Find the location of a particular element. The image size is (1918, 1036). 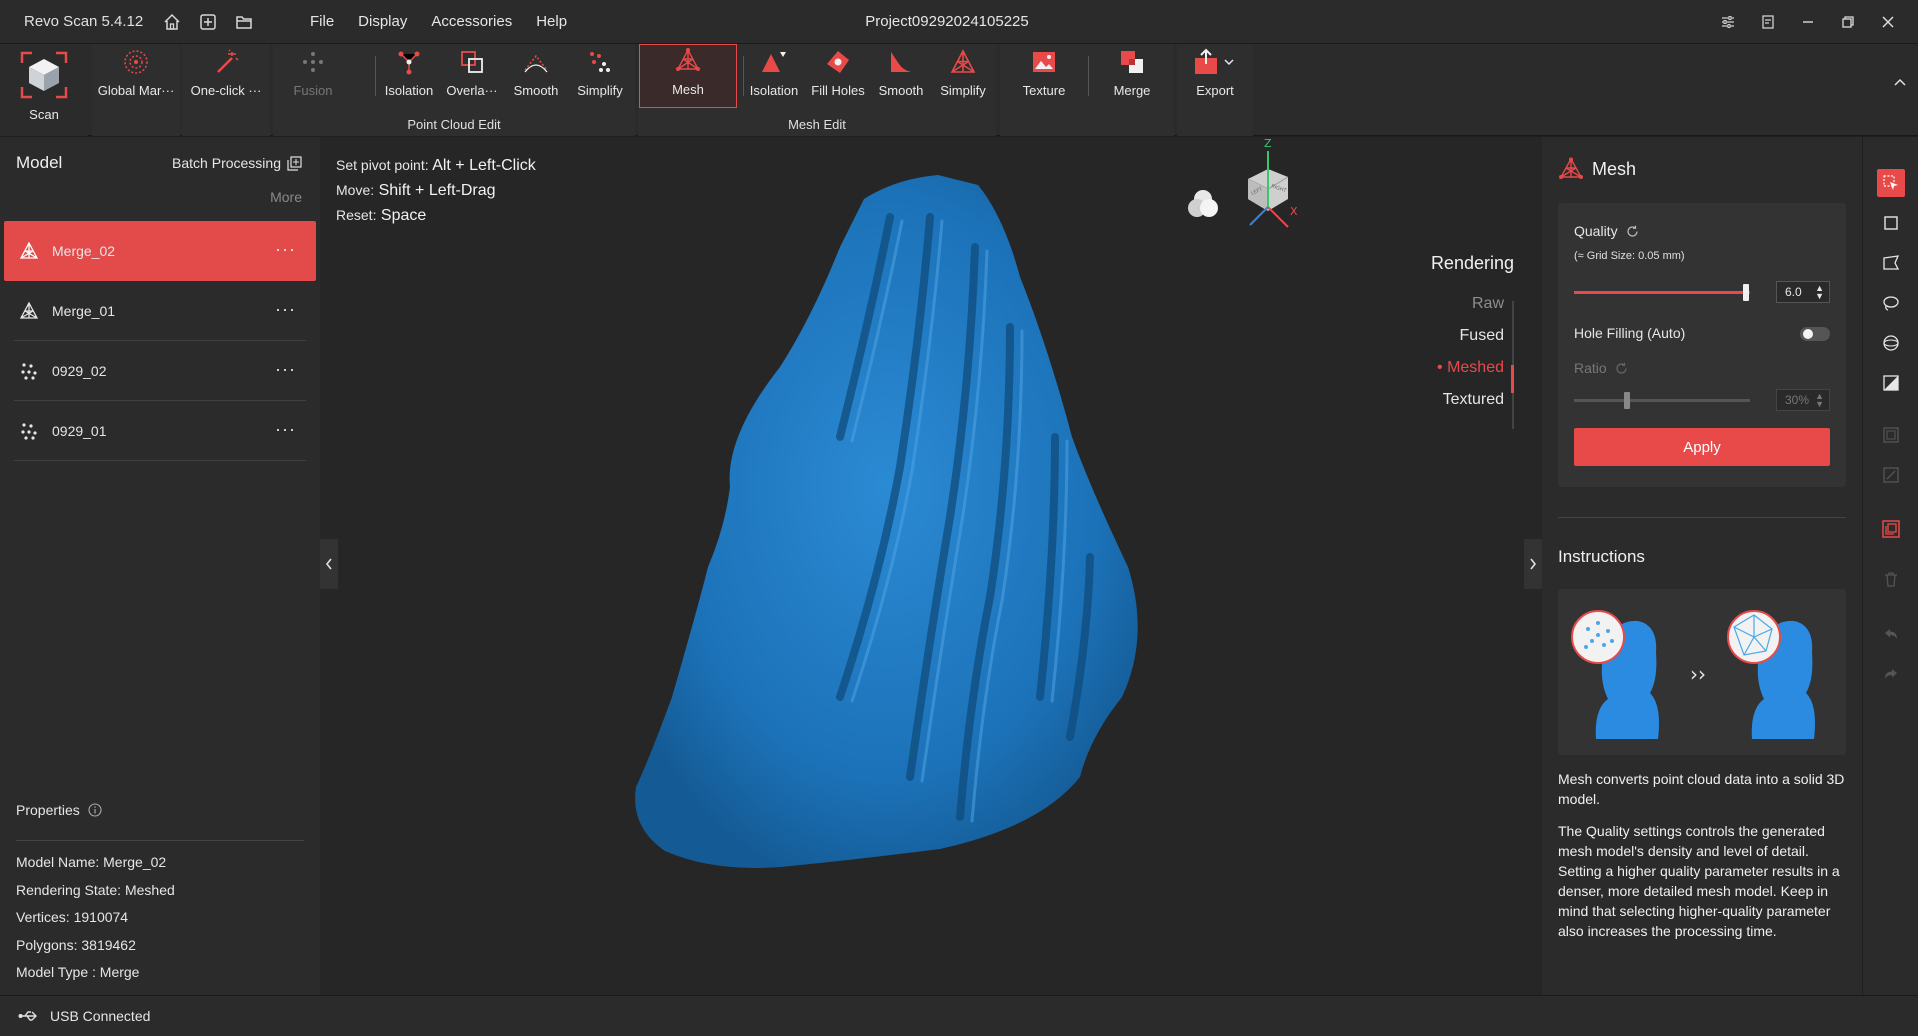

fill-holes-button: Fill Holes is located at coordinates (838, 76).